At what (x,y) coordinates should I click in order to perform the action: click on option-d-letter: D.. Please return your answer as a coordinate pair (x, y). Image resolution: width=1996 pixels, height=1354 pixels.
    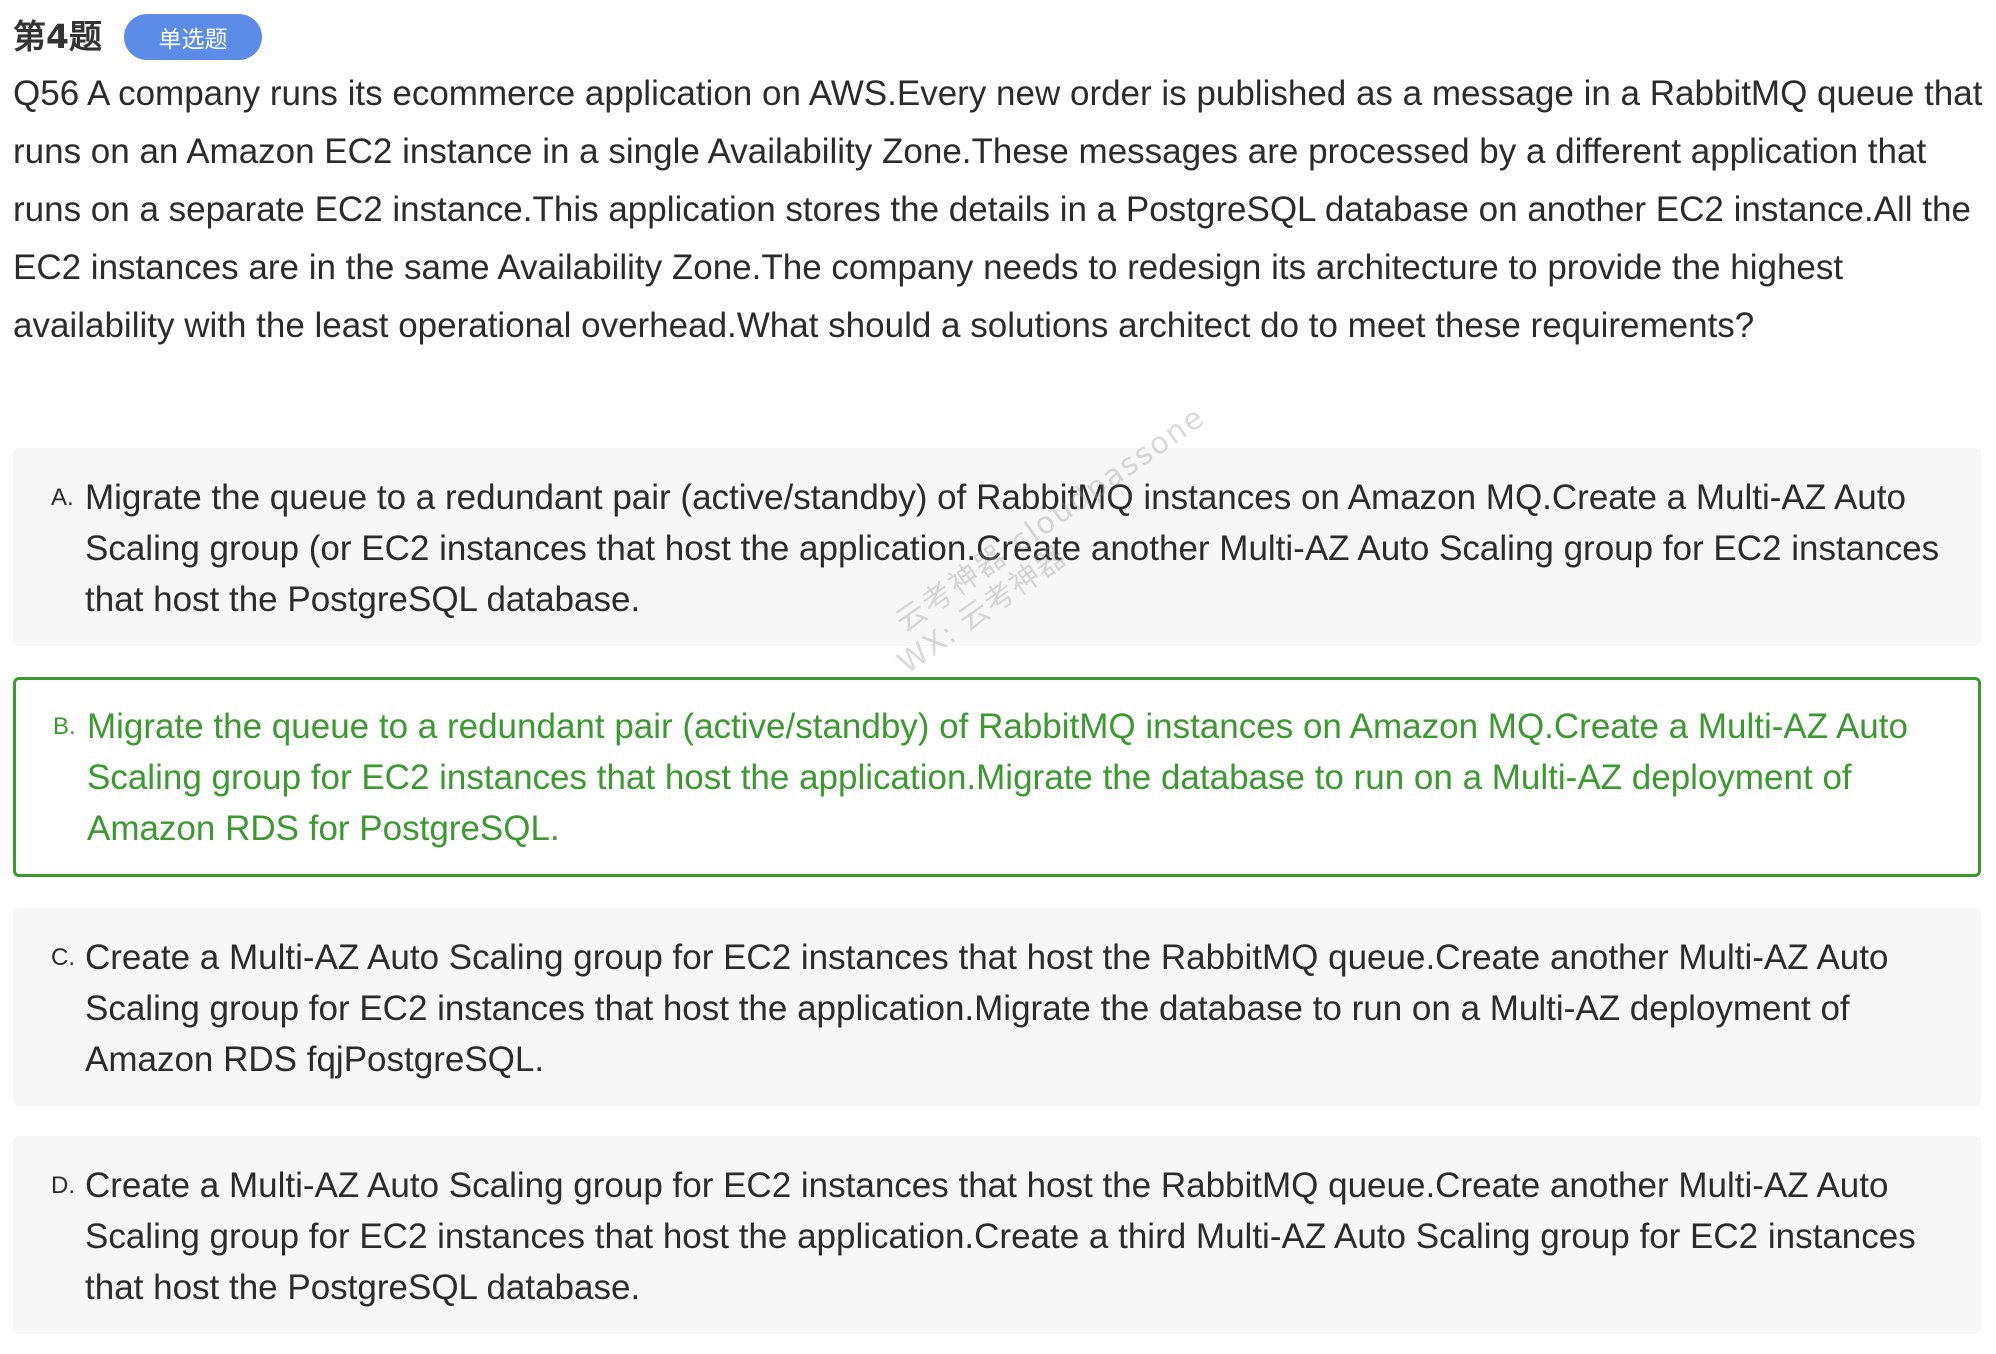
    Looking at the image, I should click on (63, 1185).